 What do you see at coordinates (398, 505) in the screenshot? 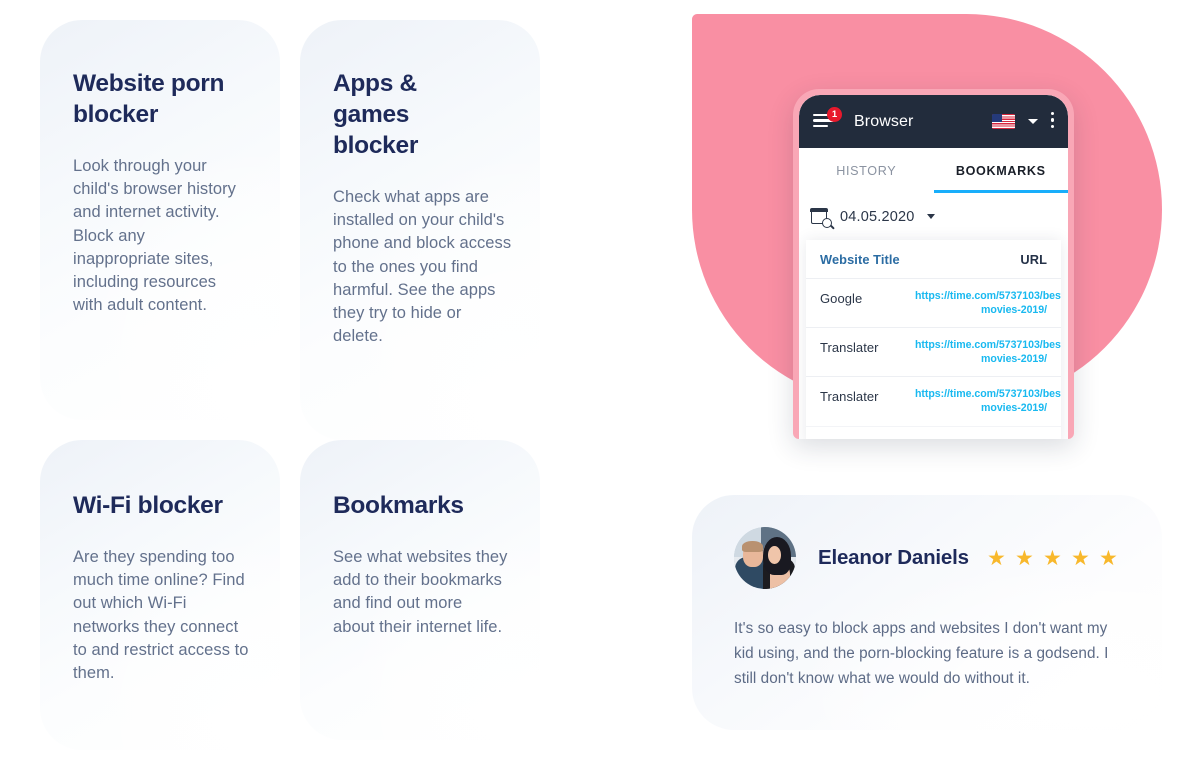
I see `feature-card-title: Bookmarks` at bounding box center [398, 505].